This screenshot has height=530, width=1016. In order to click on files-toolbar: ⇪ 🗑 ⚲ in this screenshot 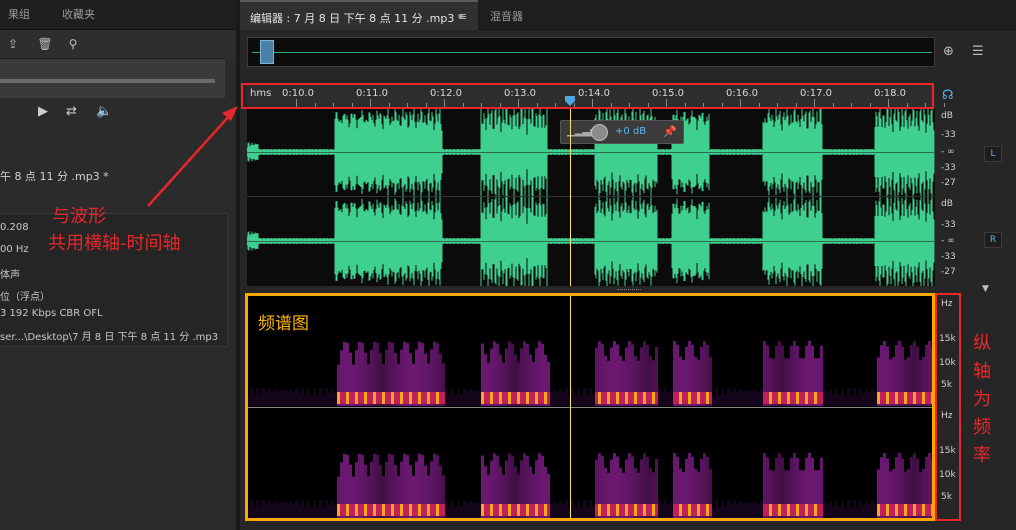, I will do `click(118, 44)`.